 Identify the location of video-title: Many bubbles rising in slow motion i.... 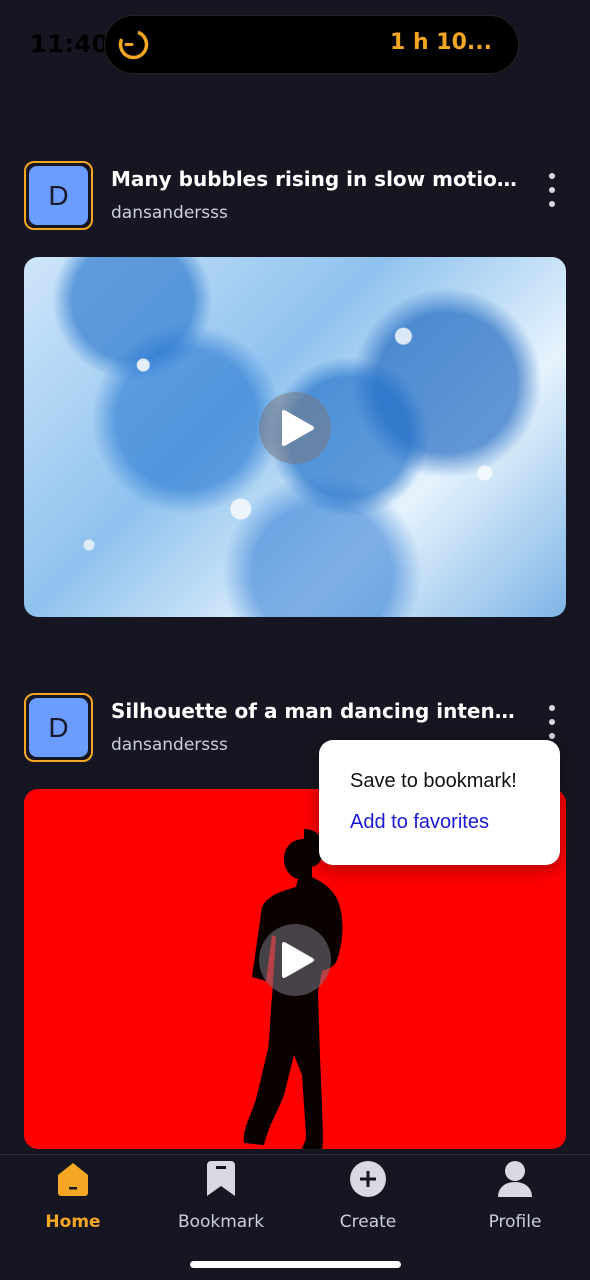
(316, 179).